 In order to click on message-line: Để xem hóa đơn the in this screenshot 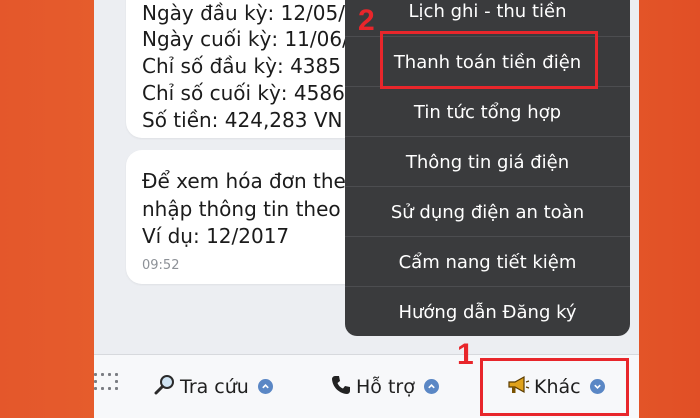, I will do `click(244, 181)`.